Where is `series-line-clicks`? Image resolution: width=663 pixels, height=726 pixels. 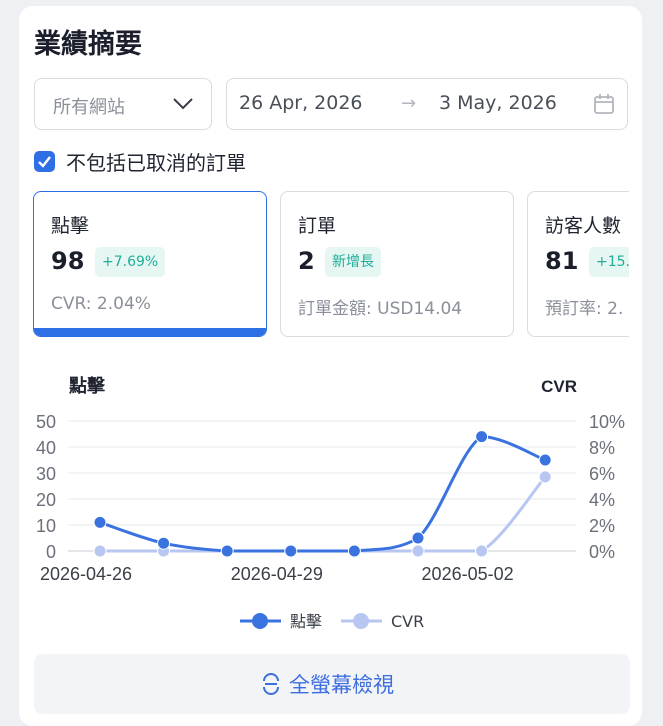 series-line-clicks is located at coordinates (322, 494).